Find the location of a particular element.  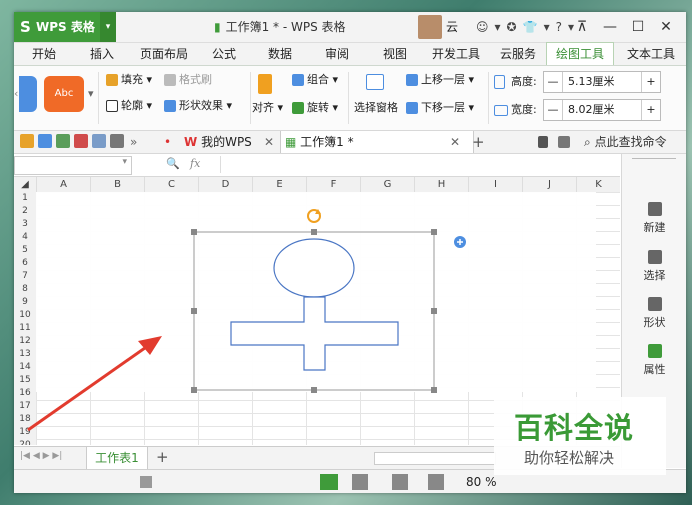

panel-properties: 属性 is located at coordinates (654, 360).